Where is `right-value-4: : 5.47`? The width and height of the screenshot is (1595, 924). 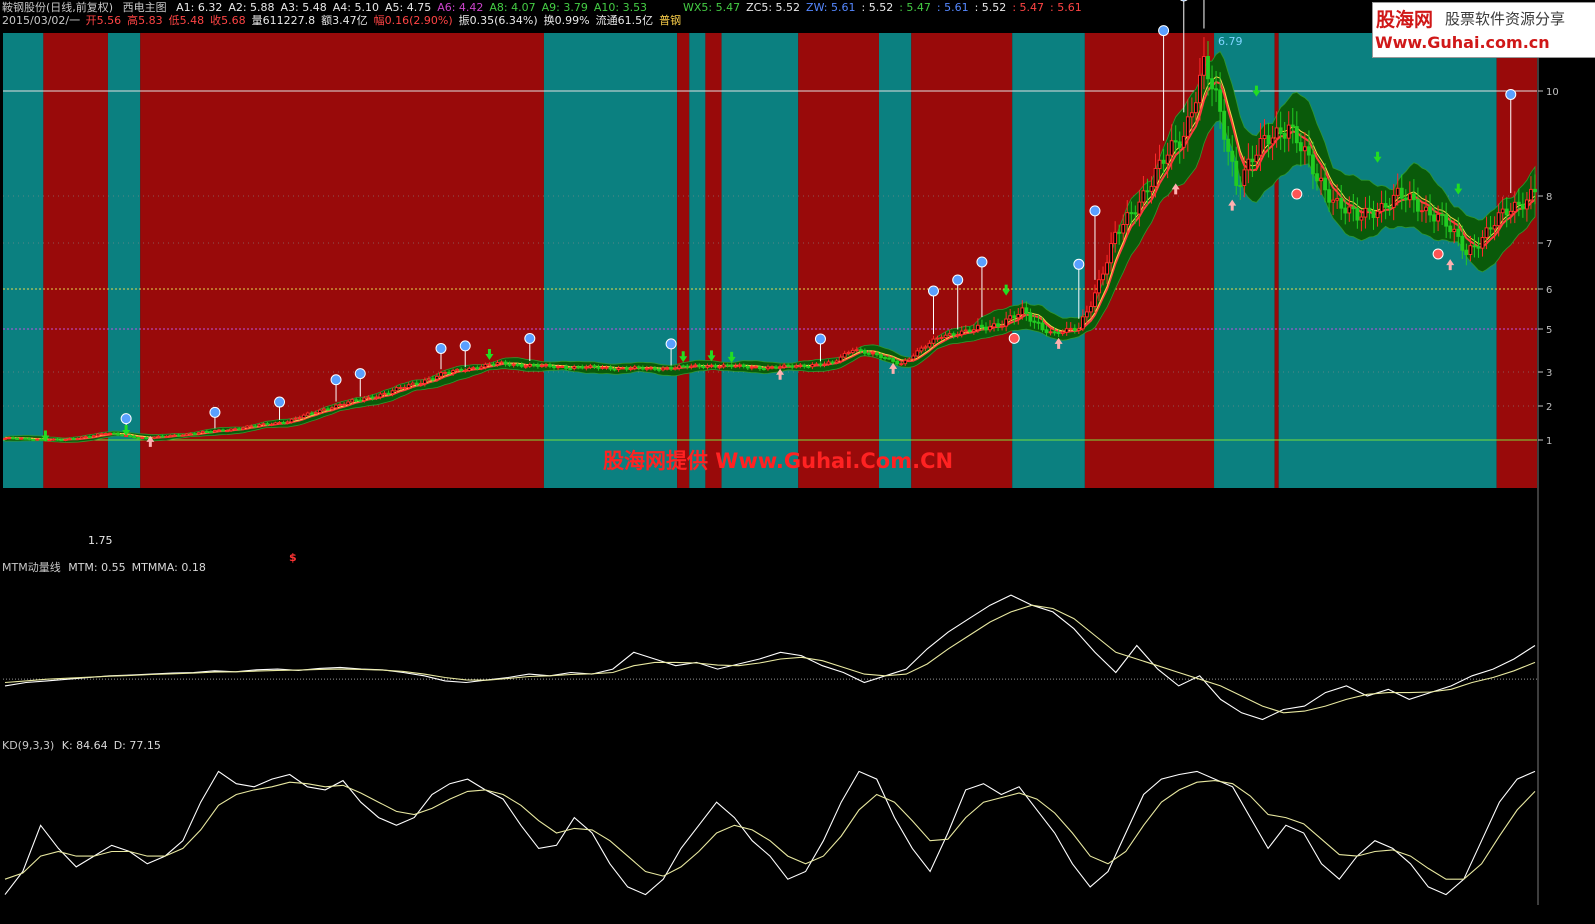 right-value-4: : 5.47 is located at coordinates (915, 7).